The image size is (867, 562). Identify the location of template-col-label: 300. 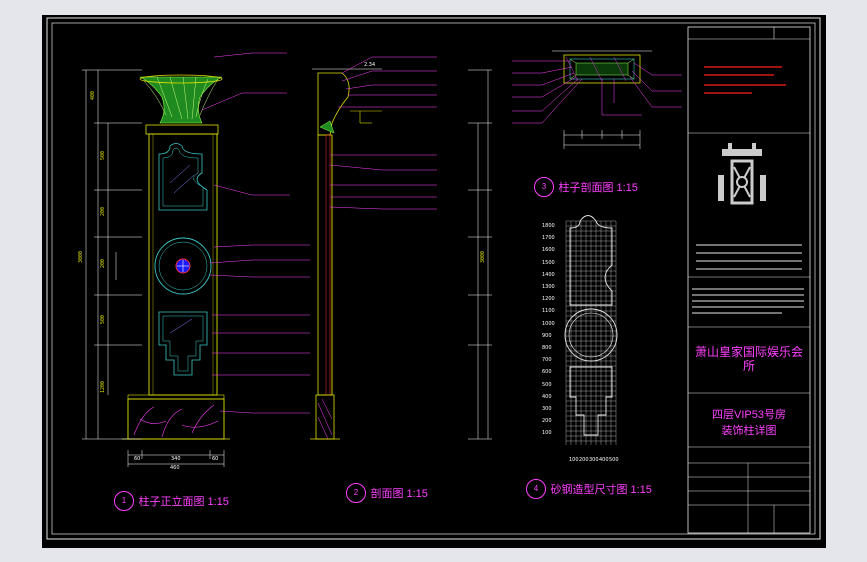
(594, 460).